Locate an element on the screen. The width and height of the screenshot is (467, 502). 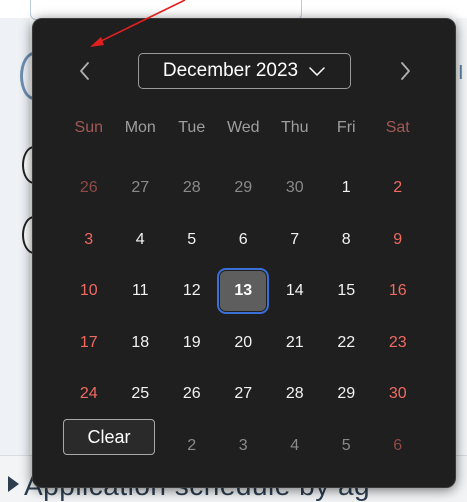
day-number: 9 is located at coordinates (398, 239).